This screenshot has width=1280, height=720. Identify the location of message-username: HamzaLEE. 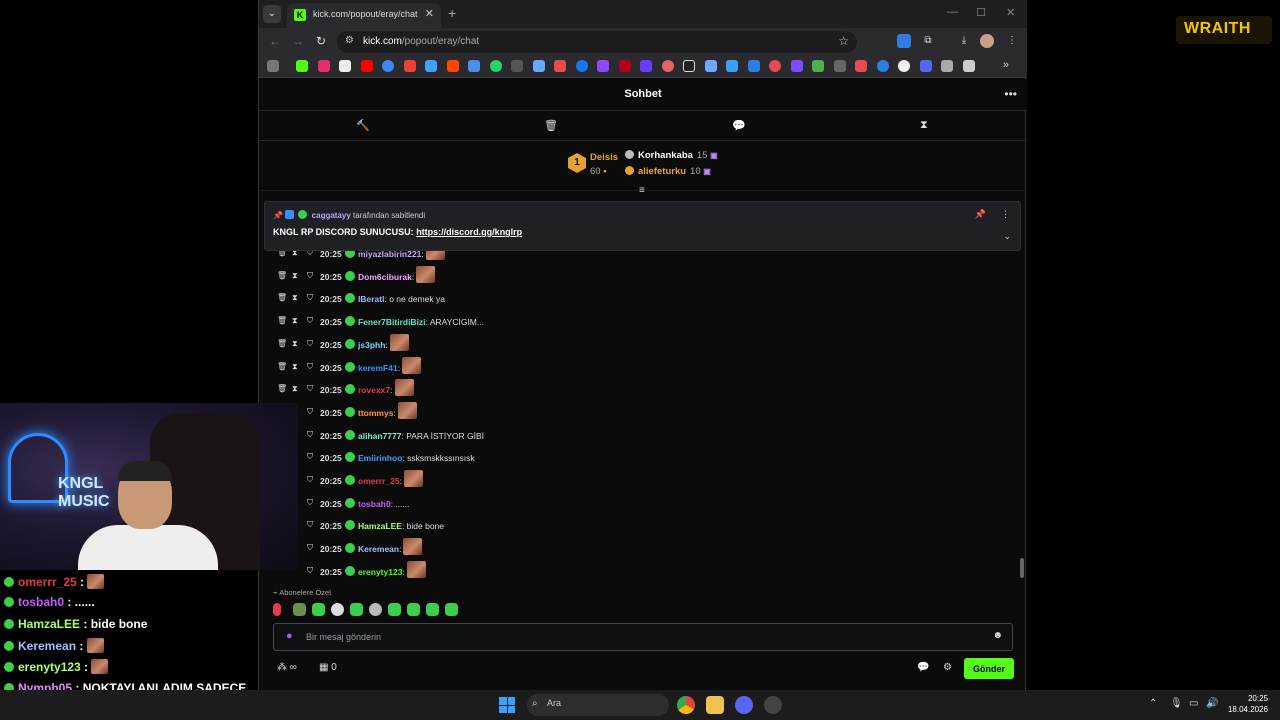
(380, 526).